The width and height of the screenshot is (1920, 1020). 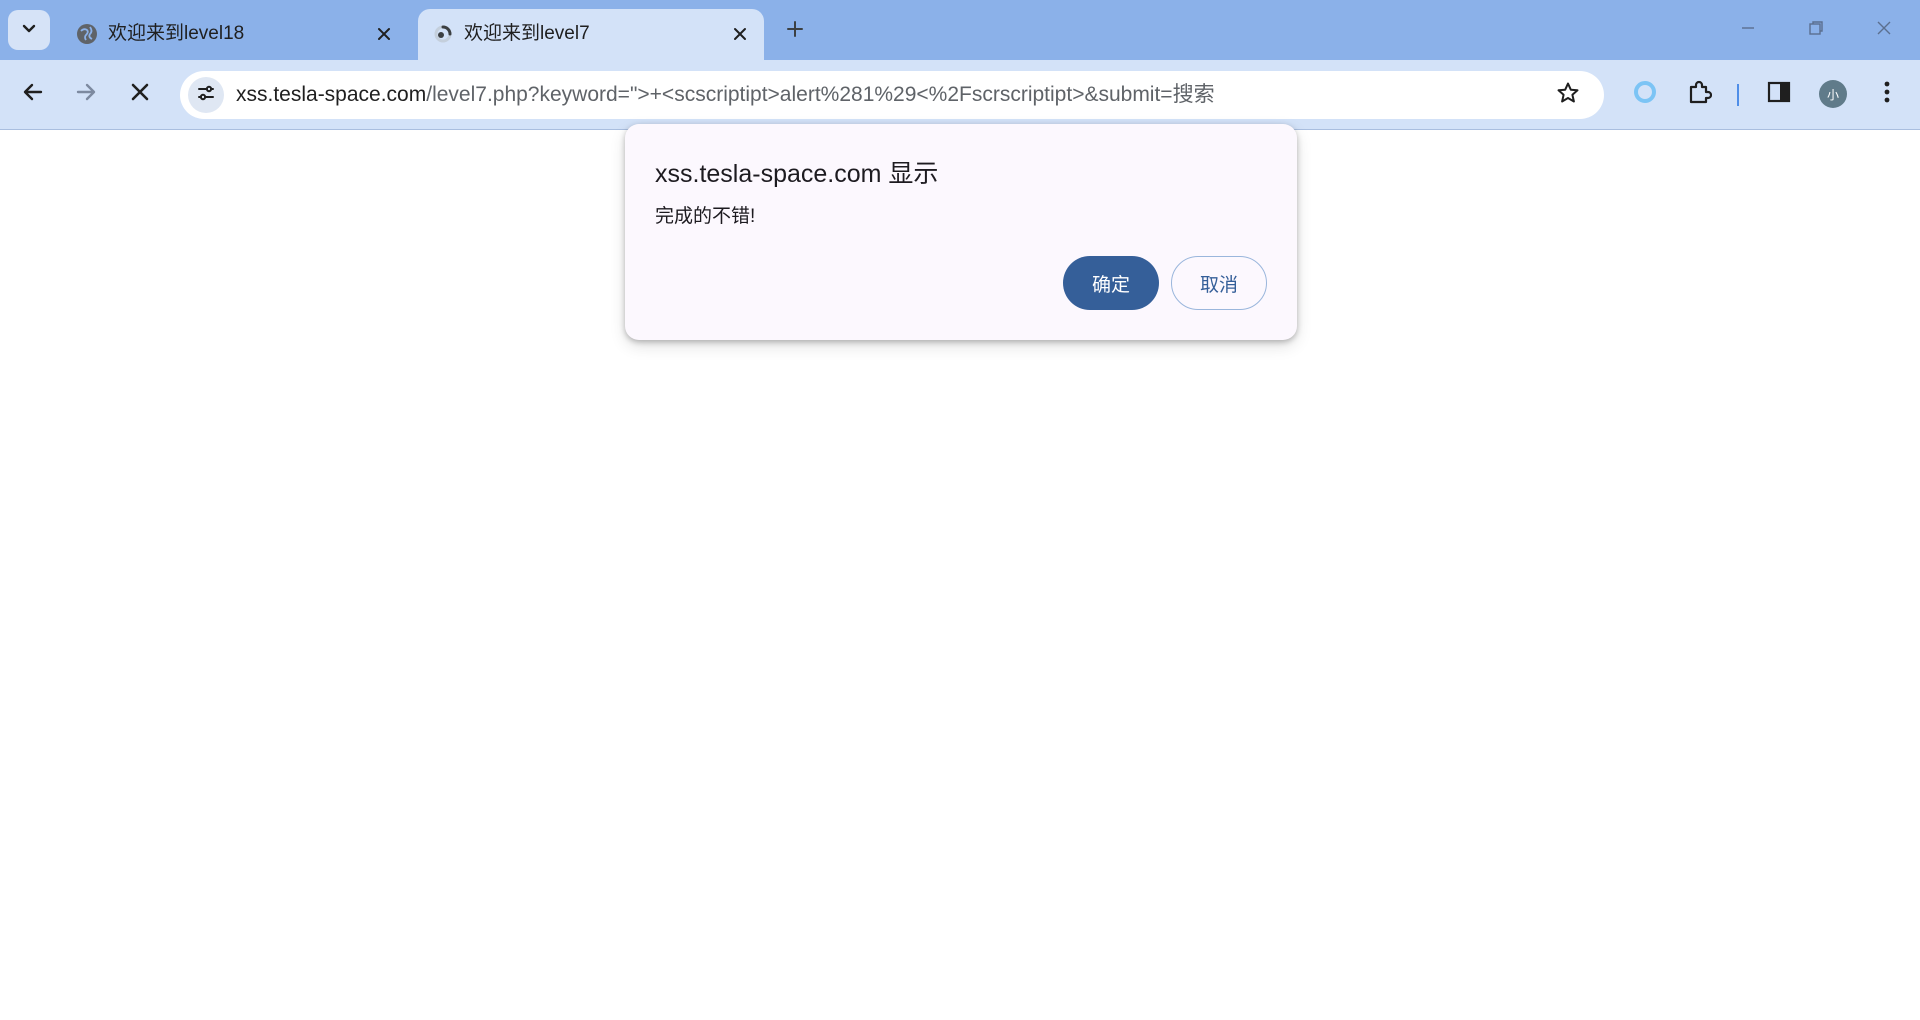 I want to click on globe-icon, so click(x=87, y=34).